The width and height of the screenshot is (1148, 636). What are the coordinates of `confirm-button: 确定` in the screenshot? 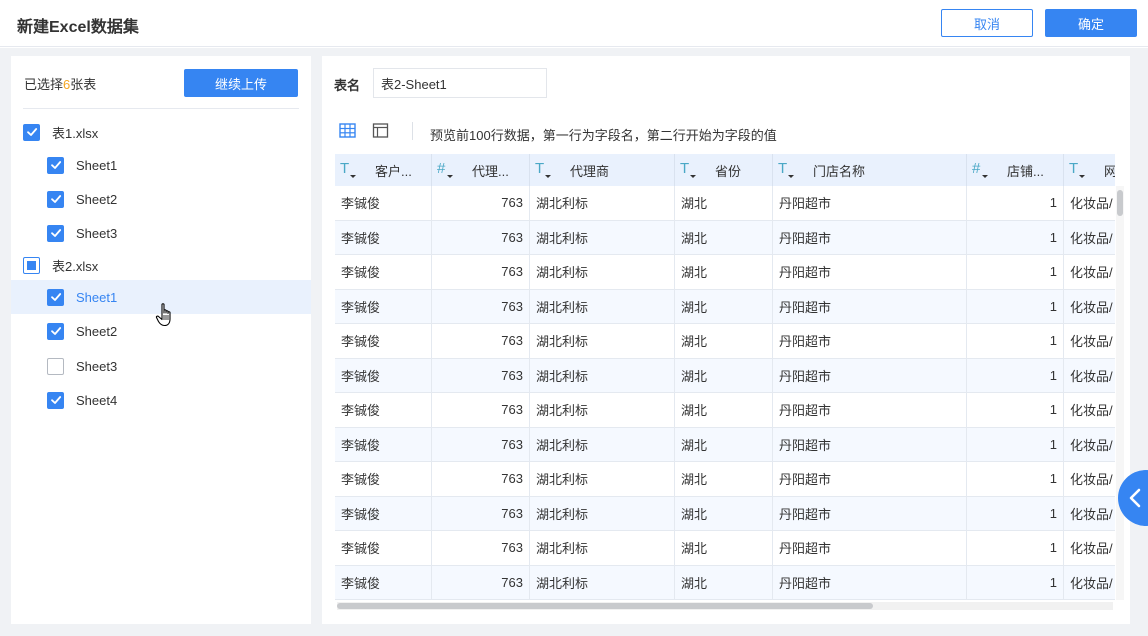 It's located at (1091, 23).